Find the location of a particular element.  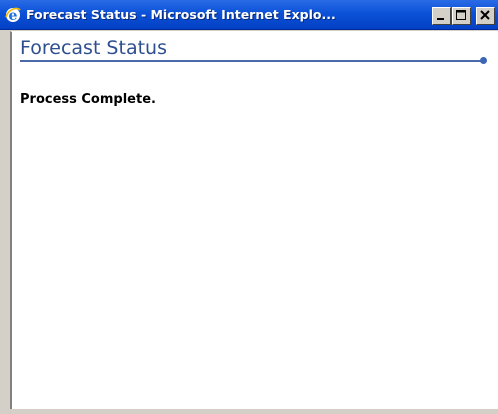

close-icon is located at coordinates (485, 15).